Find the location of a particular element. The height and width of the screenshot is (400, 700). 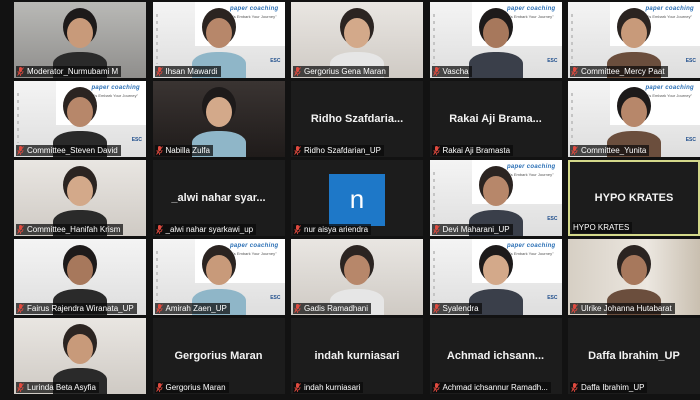

participant-display-name: indah kurniasari is located at coordinates (357, 355).